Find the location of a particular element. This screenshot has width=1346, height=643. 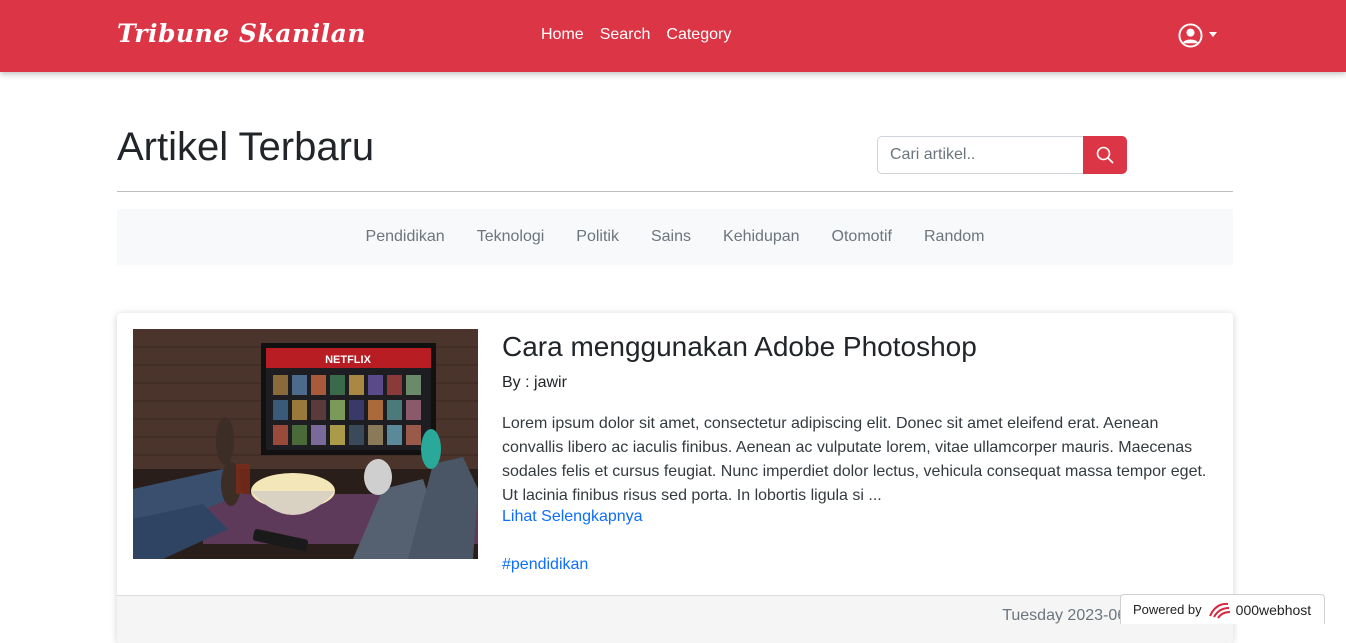

article-card-footer: Tuesday 2023-06-06 02:43:26 is located at coordinates (675, 619).